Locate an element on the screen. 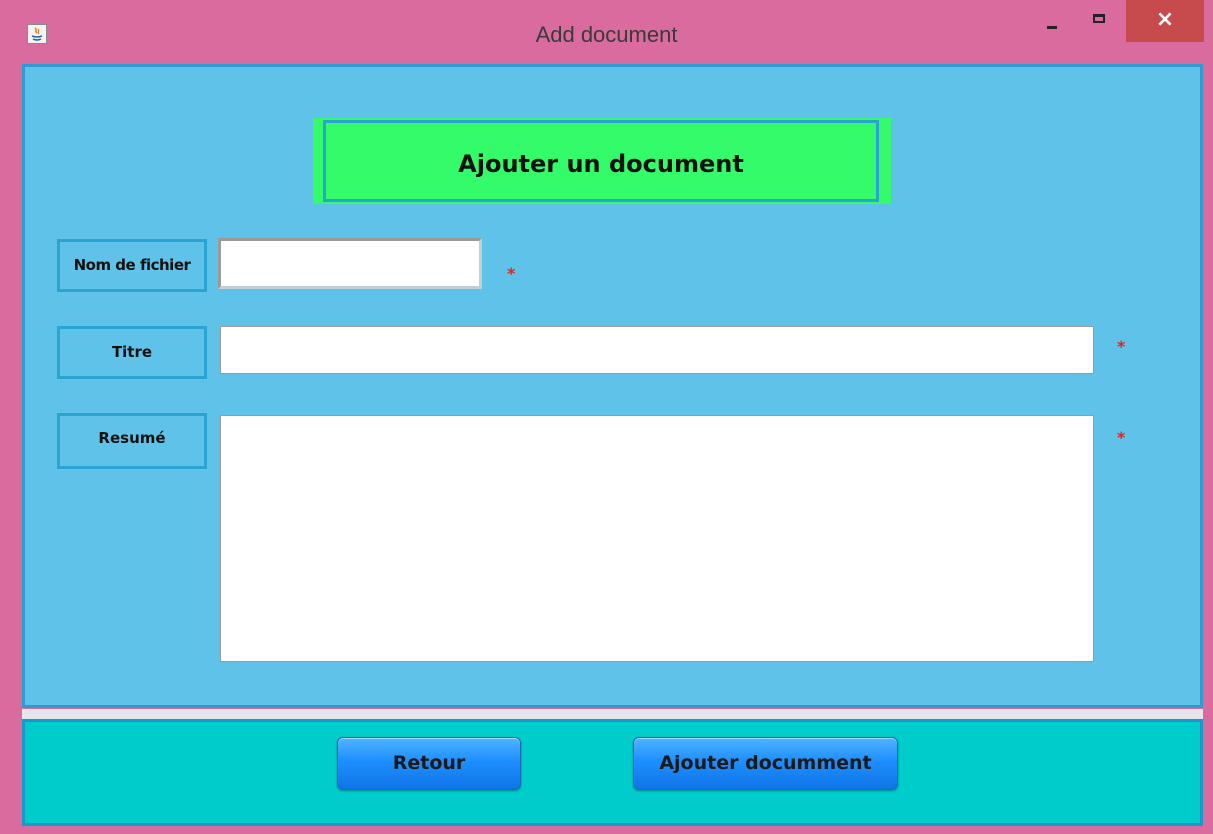 This screenshot has width=1213, height=834. titre-input is located at coordinates (657, 350).